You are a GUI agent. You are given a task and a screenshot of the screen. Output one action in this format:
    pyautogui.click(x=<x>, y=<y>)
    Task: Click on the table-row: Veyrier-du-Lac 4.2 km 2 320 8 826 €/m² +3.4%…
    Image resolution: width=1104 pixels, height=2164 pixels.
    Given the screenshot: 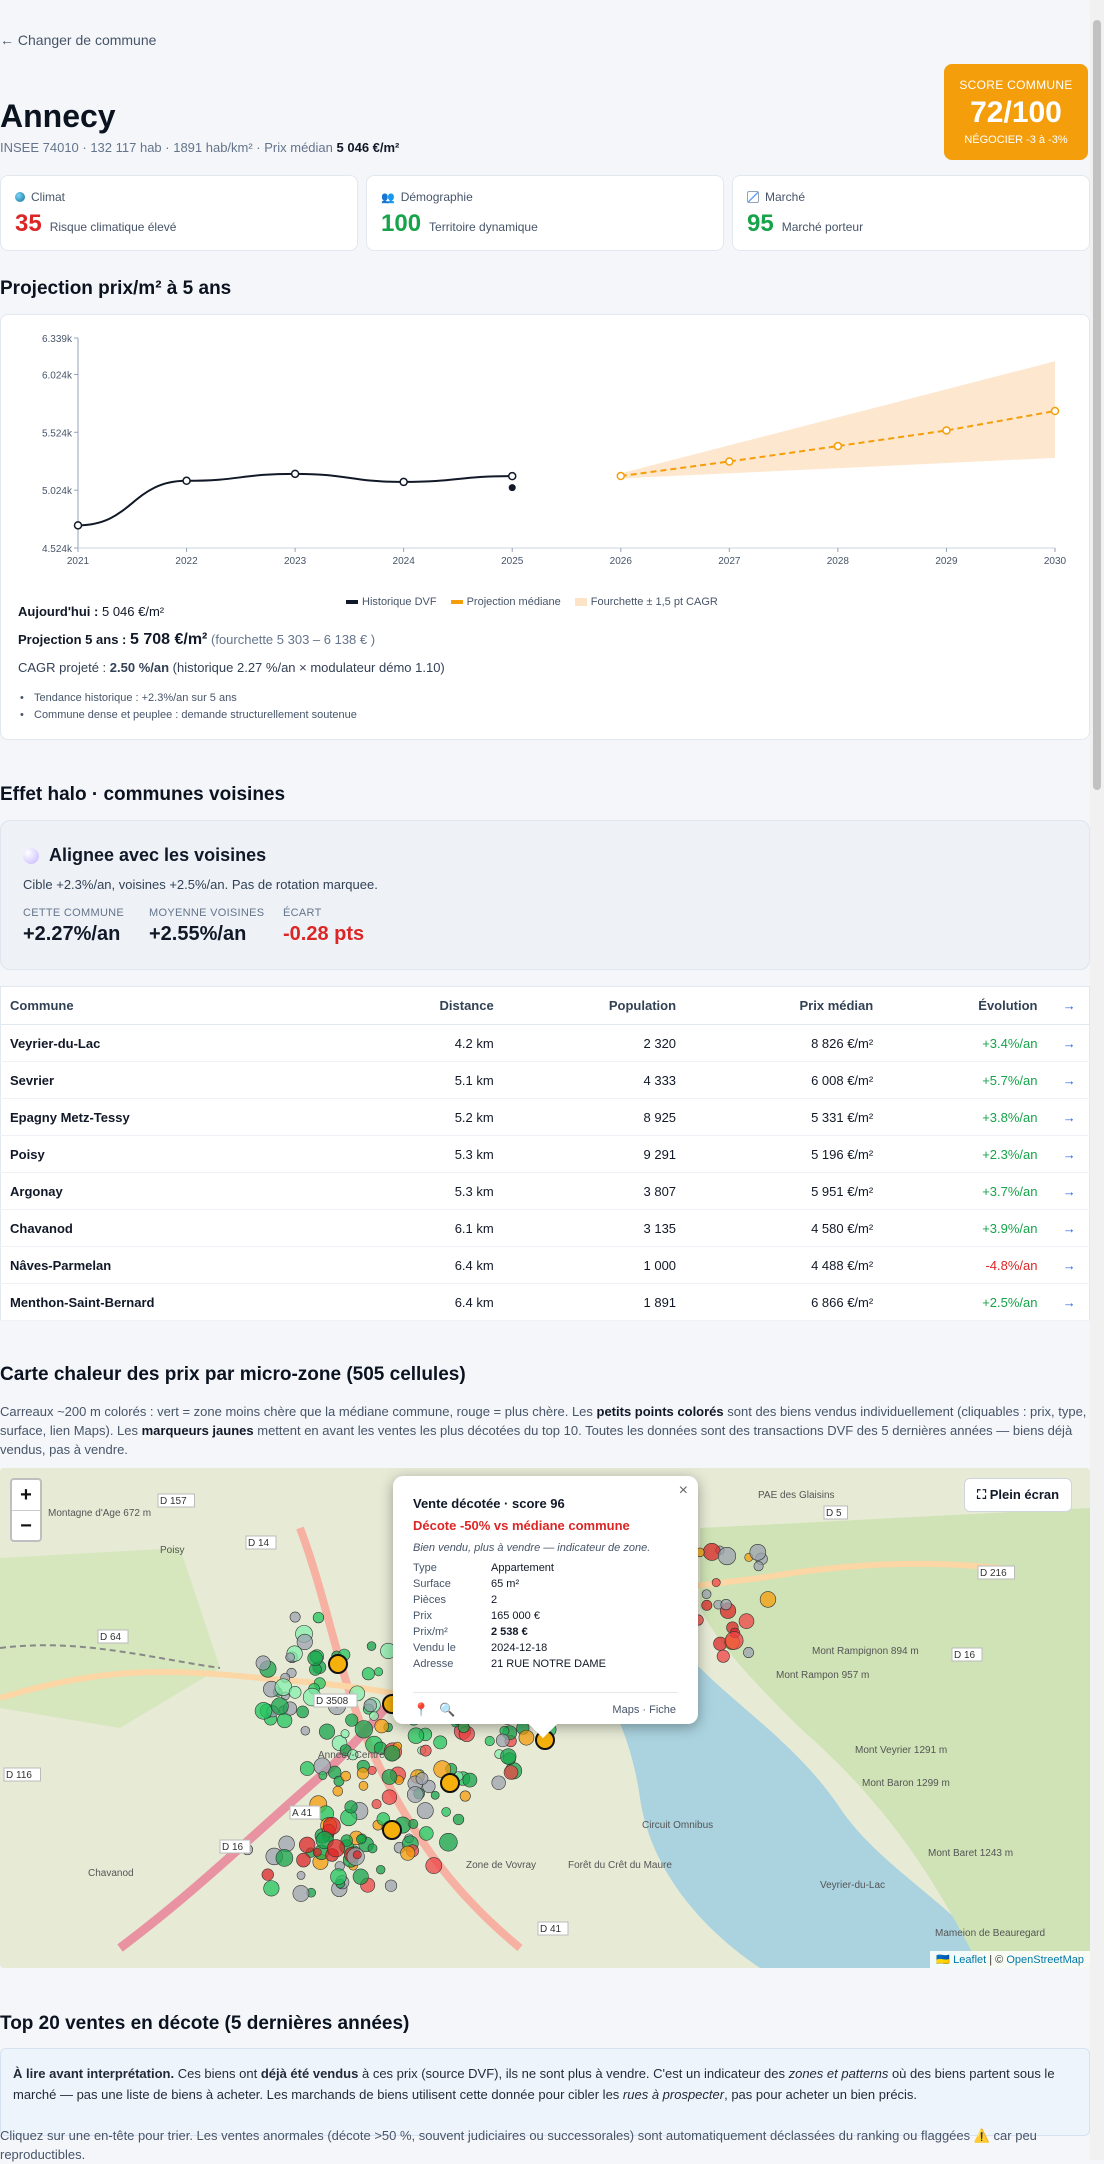 What is the action you would take?
    pyautogui.click(x=545, y=1043)
    